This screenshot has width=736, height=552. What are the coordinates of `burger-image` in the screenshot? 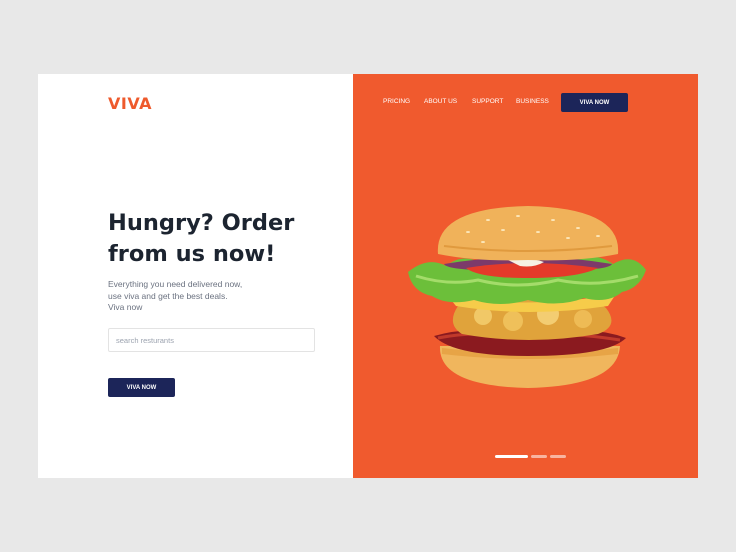 It's located at (527, 297).